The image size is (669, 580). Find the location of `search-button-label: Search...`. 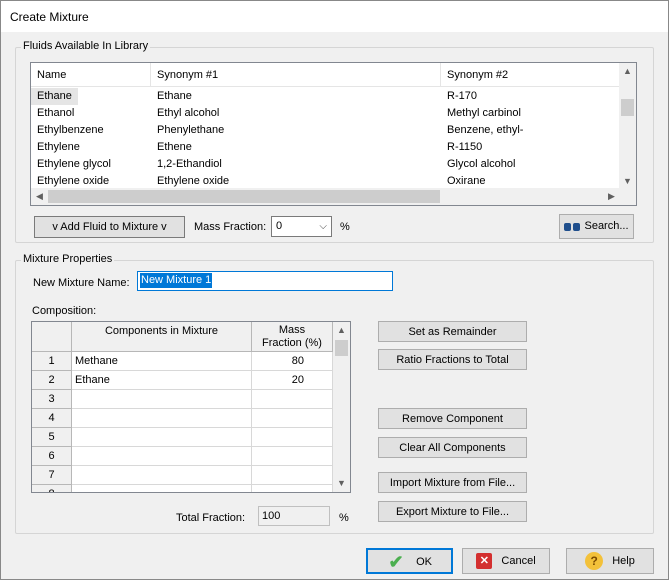

search-button-label: Search... is located at coordinates (606, 226).